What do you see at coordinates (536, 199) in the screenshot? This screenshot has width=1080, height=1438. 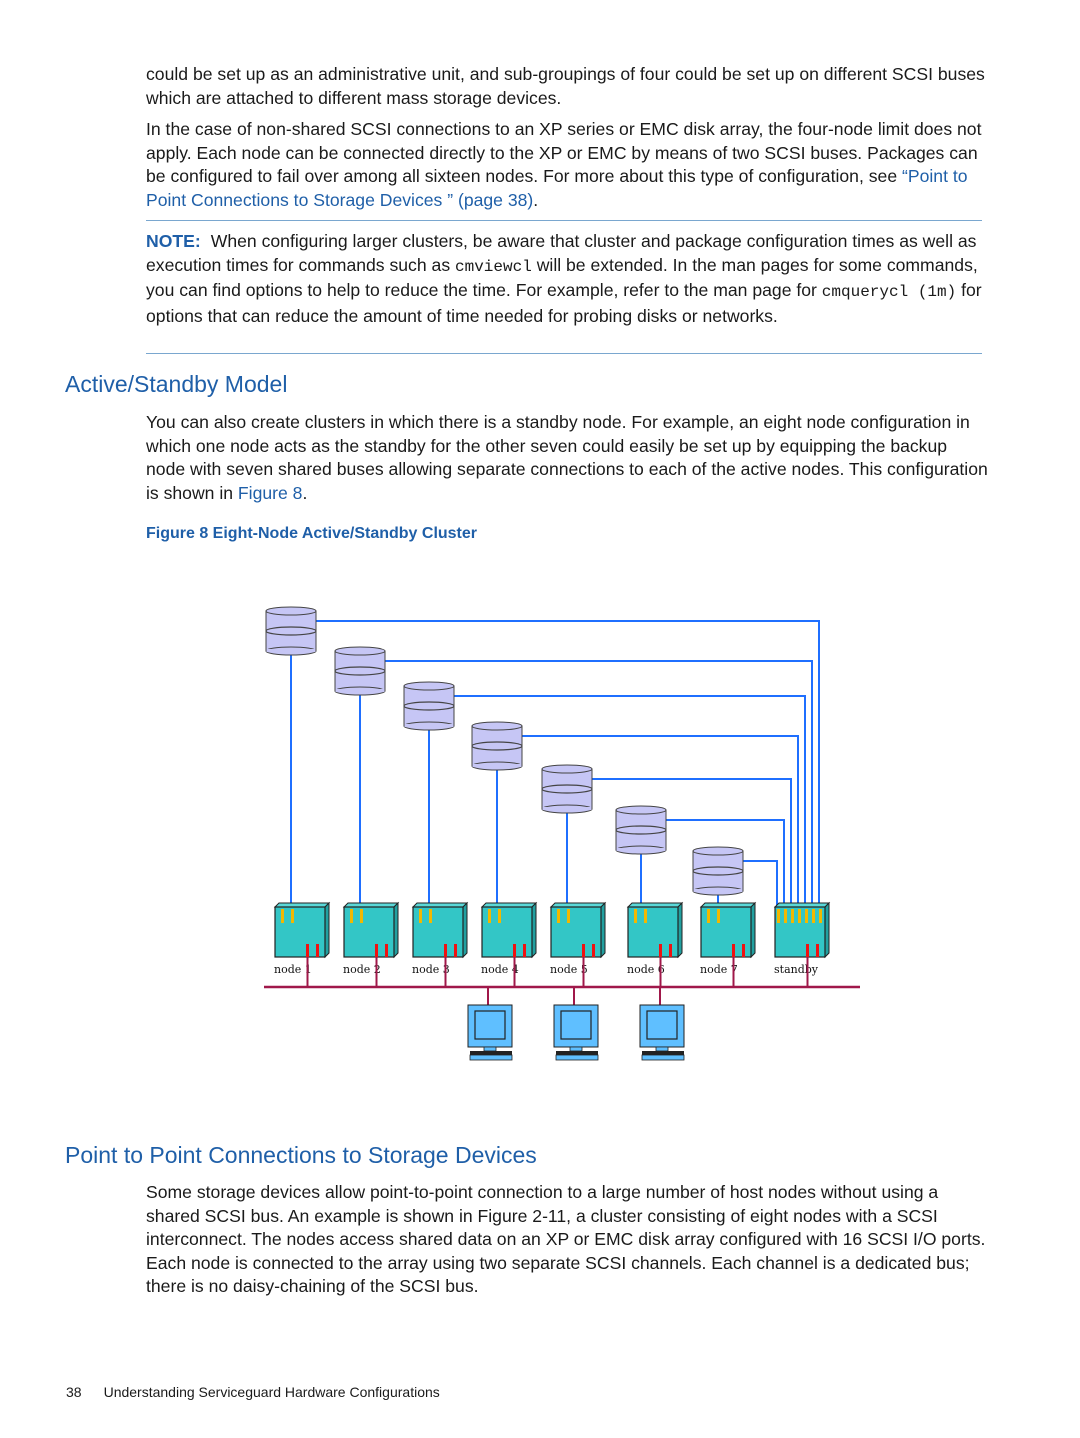 I see `intro-paragraph-2-end: .` at bounding box center [536, 199].